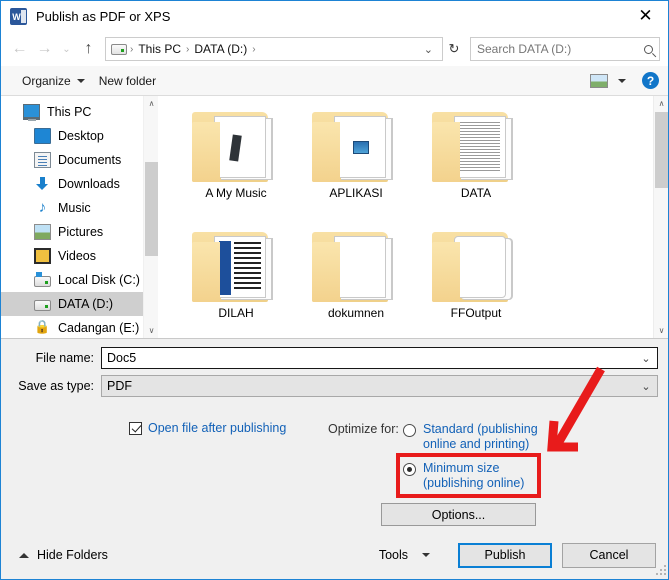  I want to click on list-item: dokumnen, so click(356, 282).